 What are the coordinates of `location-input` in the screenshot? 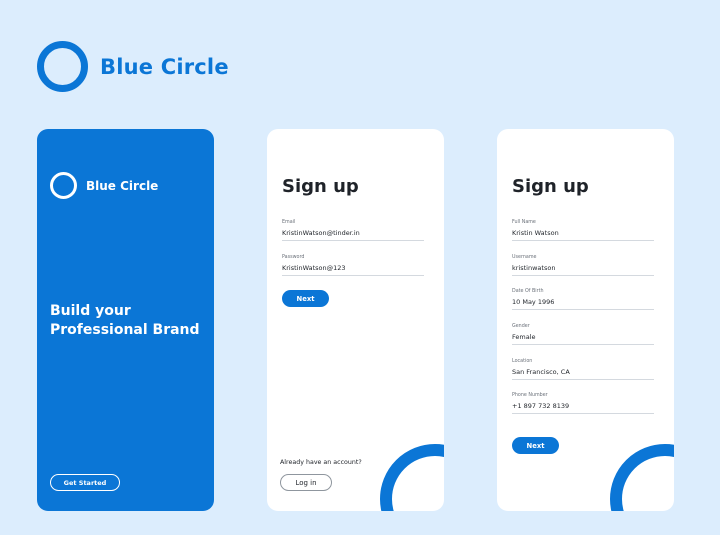 It's located at (583, 374).